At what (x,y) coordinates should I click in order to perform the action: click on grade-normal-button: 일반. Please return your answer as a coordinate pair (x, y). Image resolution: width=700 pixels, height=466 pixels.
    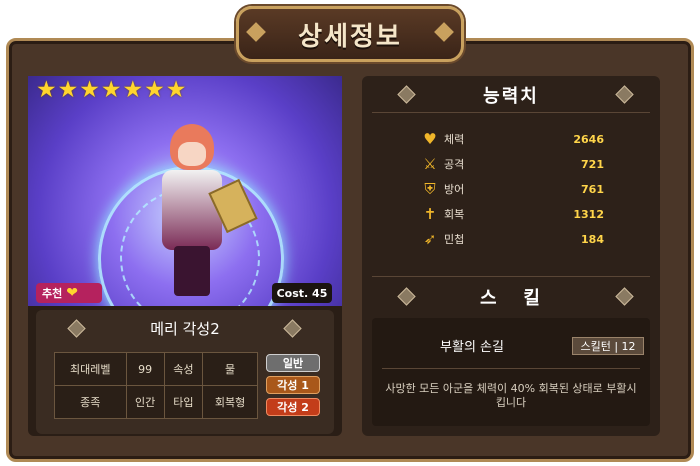
    Looking at the image, I should click on (293, 363).